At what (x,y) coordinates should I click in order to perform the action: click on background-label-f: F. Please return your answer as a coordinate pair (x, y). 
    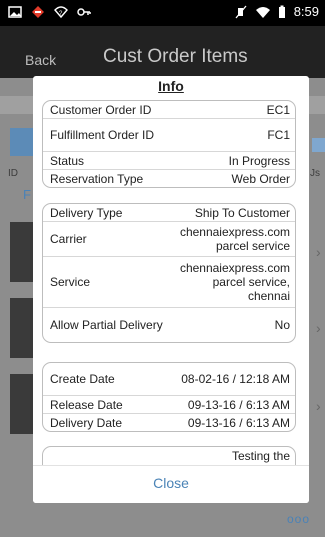
    Looking at the image, I should click on (27, 194).